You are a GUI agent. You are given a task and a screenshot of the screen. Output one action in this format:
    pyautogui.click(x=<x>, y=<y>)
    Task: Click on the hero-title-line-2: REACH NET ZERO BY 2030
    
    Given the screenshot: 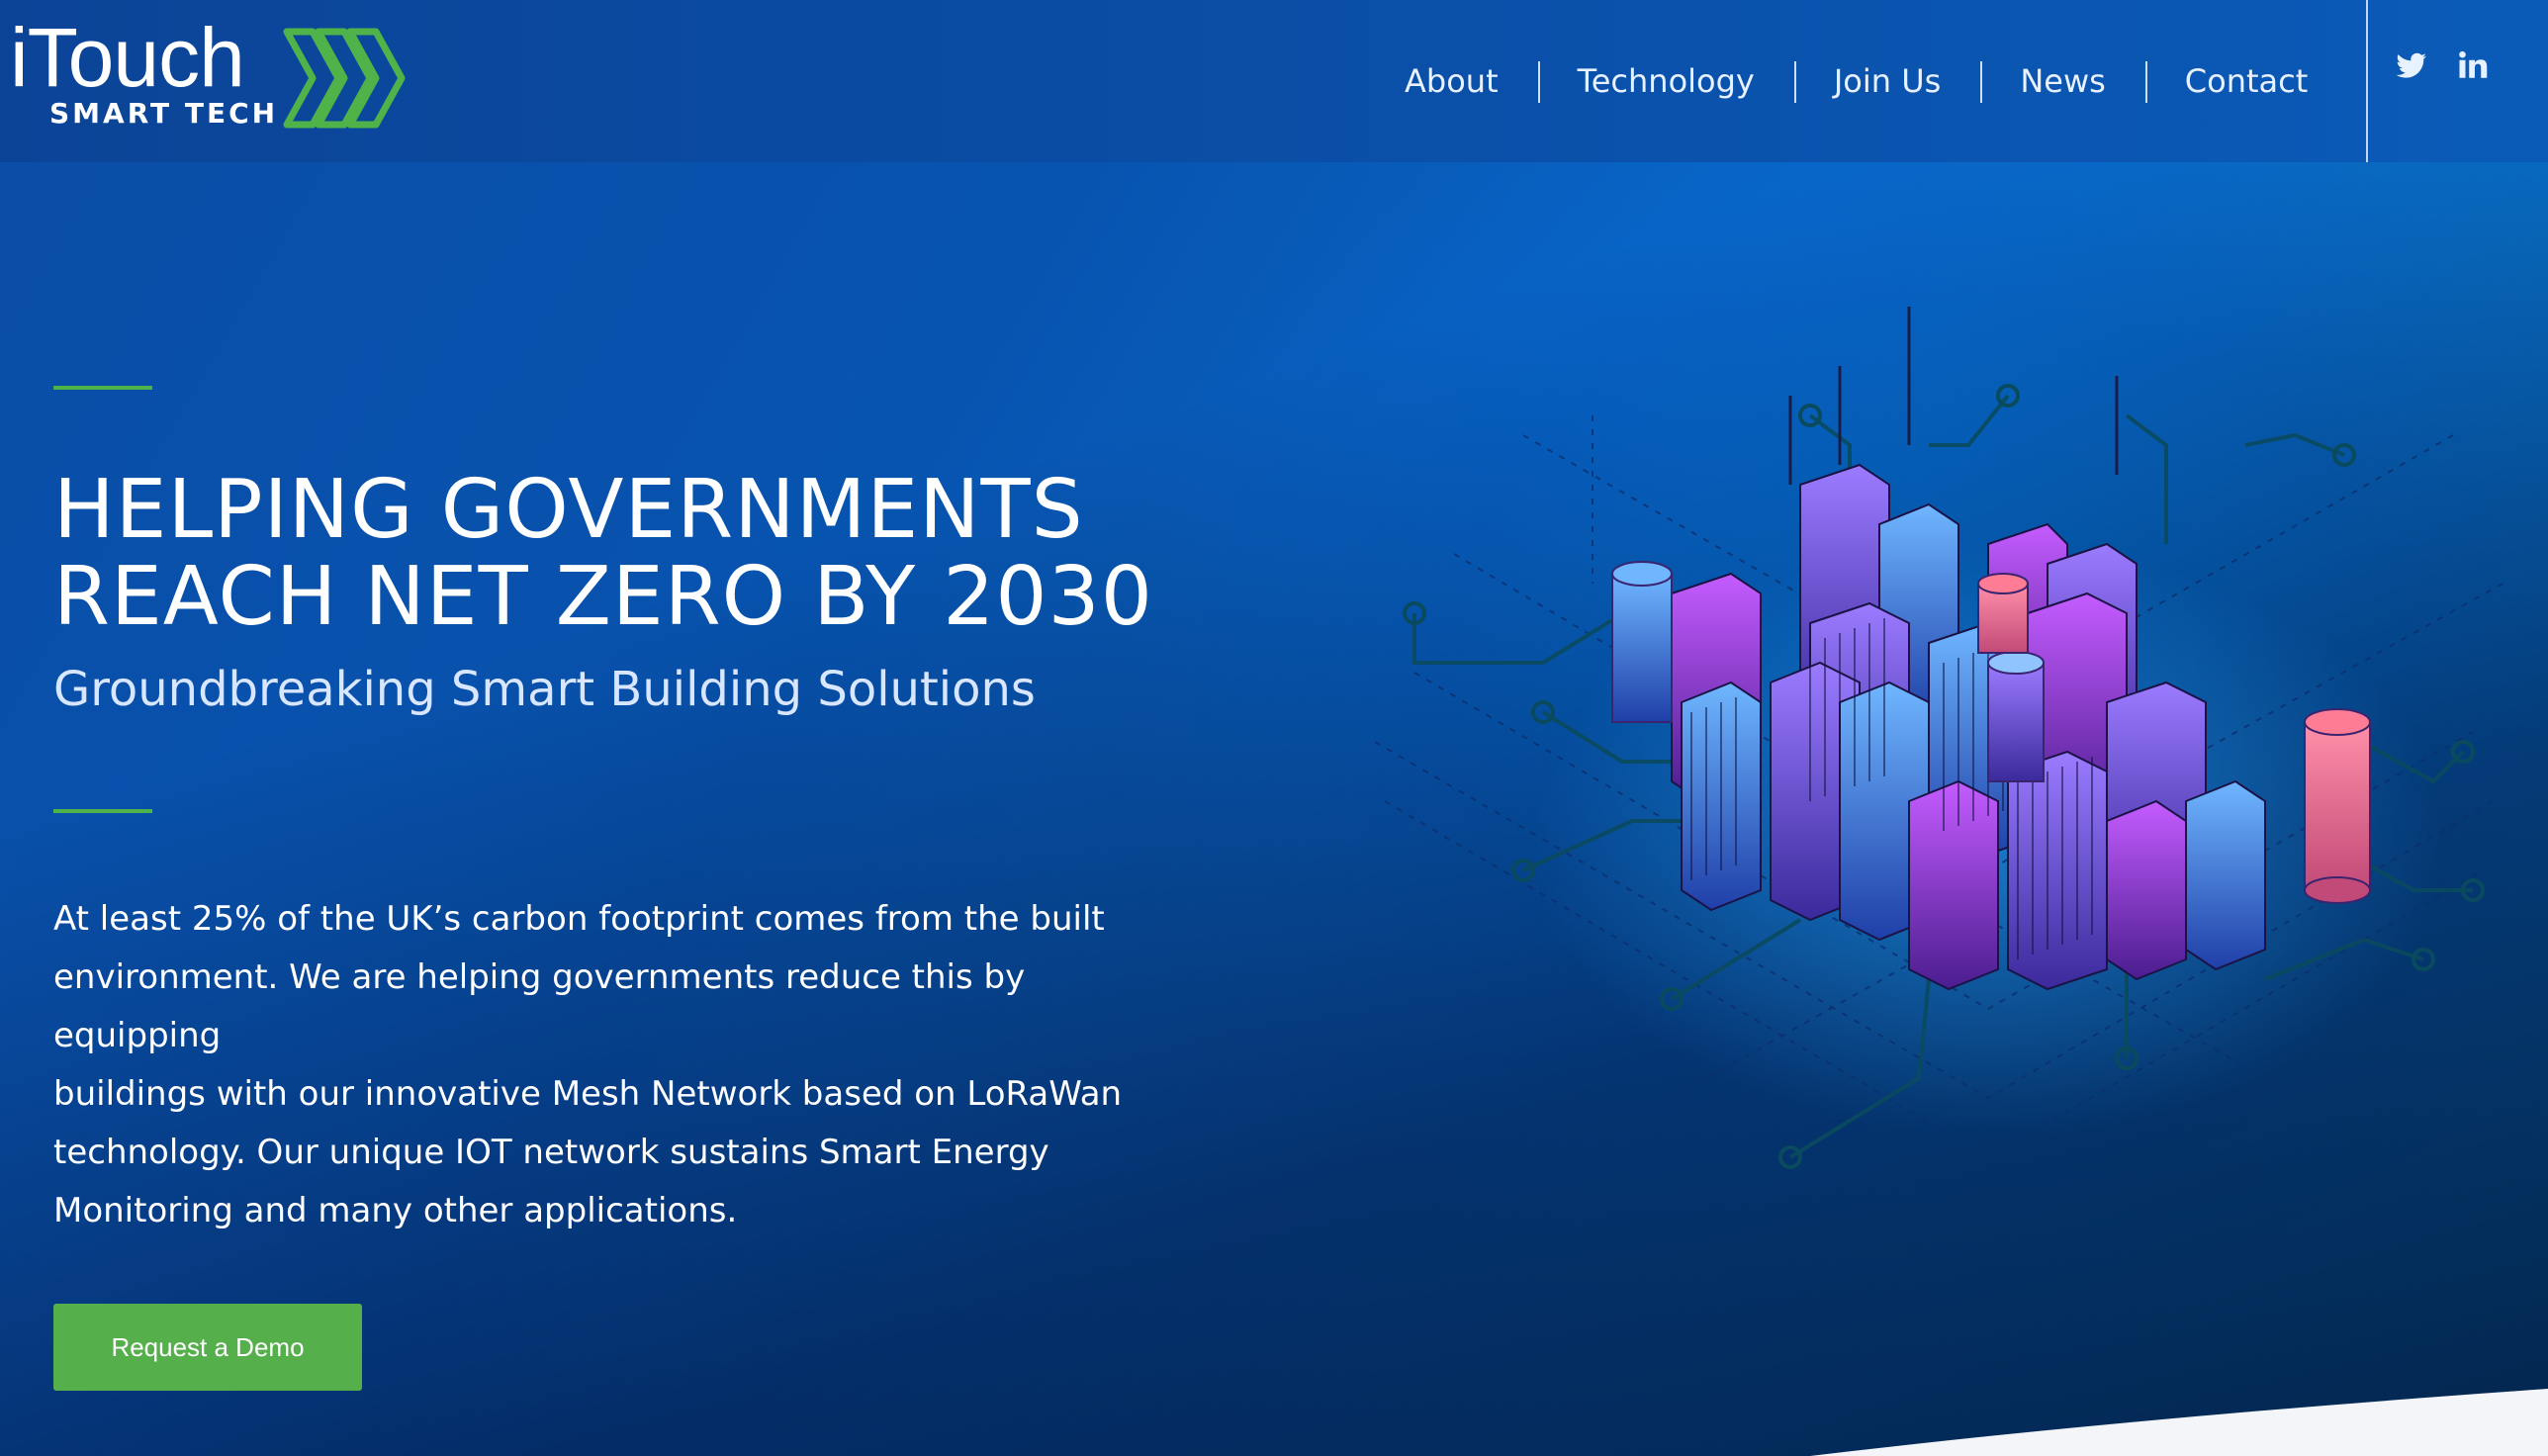 What is the action you would take?
    pyautogui.click(x=603, y=597)
    